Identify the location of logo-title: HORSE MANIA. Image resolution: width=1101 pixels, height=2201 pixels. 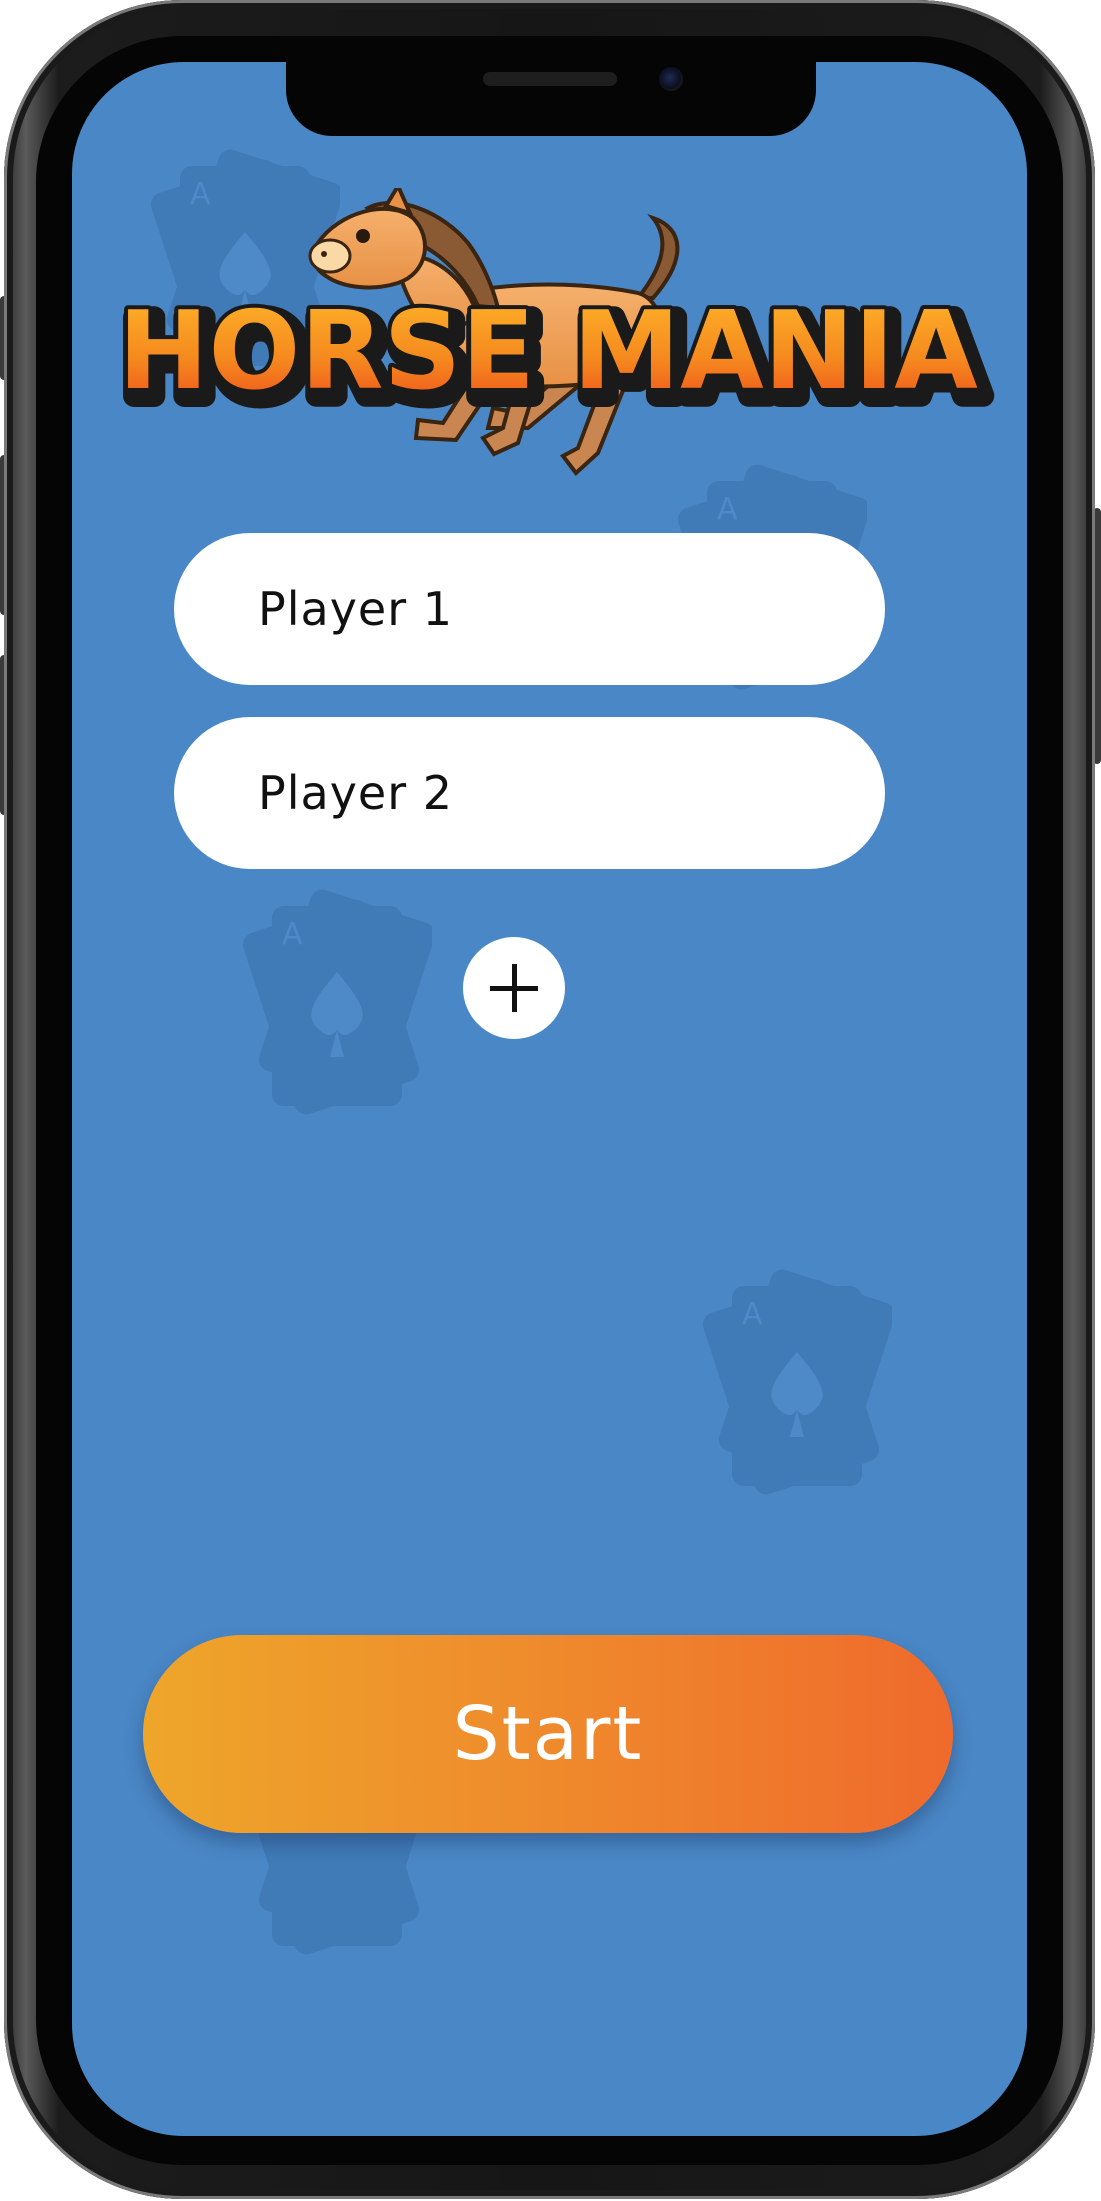
(548, 351).